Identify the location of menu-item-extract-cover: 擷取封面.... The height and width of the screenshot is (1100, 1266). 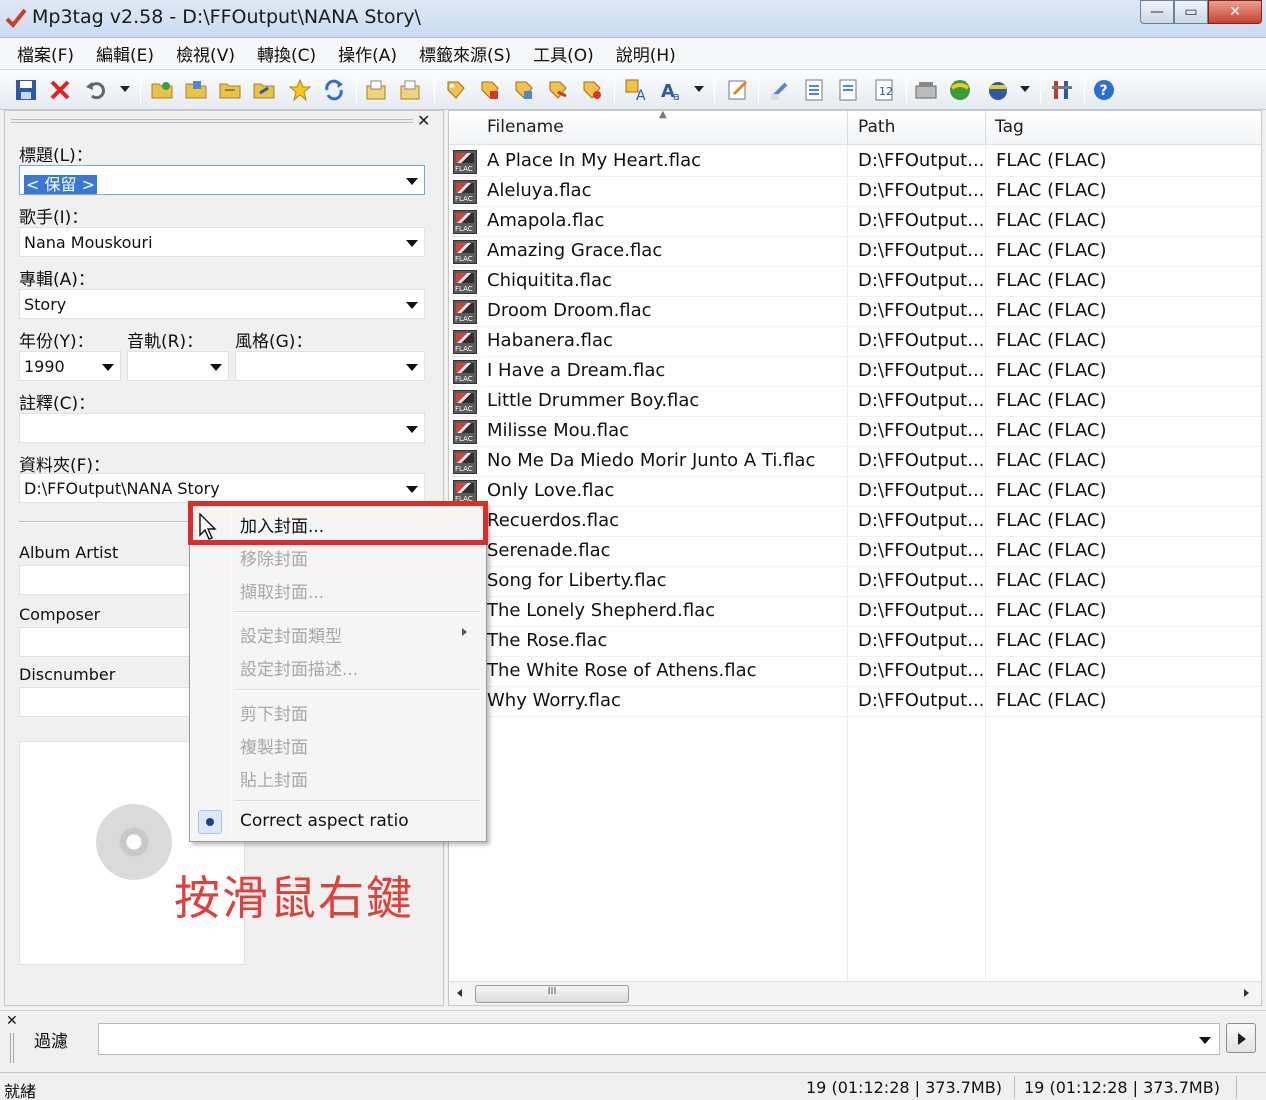
(282, 590).